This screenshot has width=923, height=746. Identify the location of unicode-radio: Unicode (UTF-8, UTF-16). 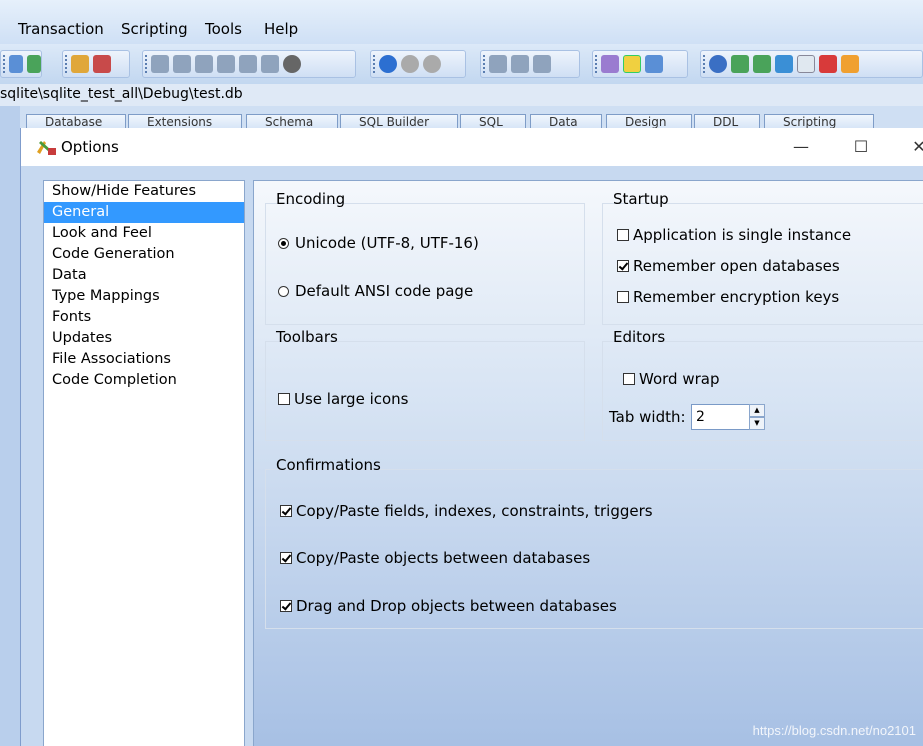
(378, 243).